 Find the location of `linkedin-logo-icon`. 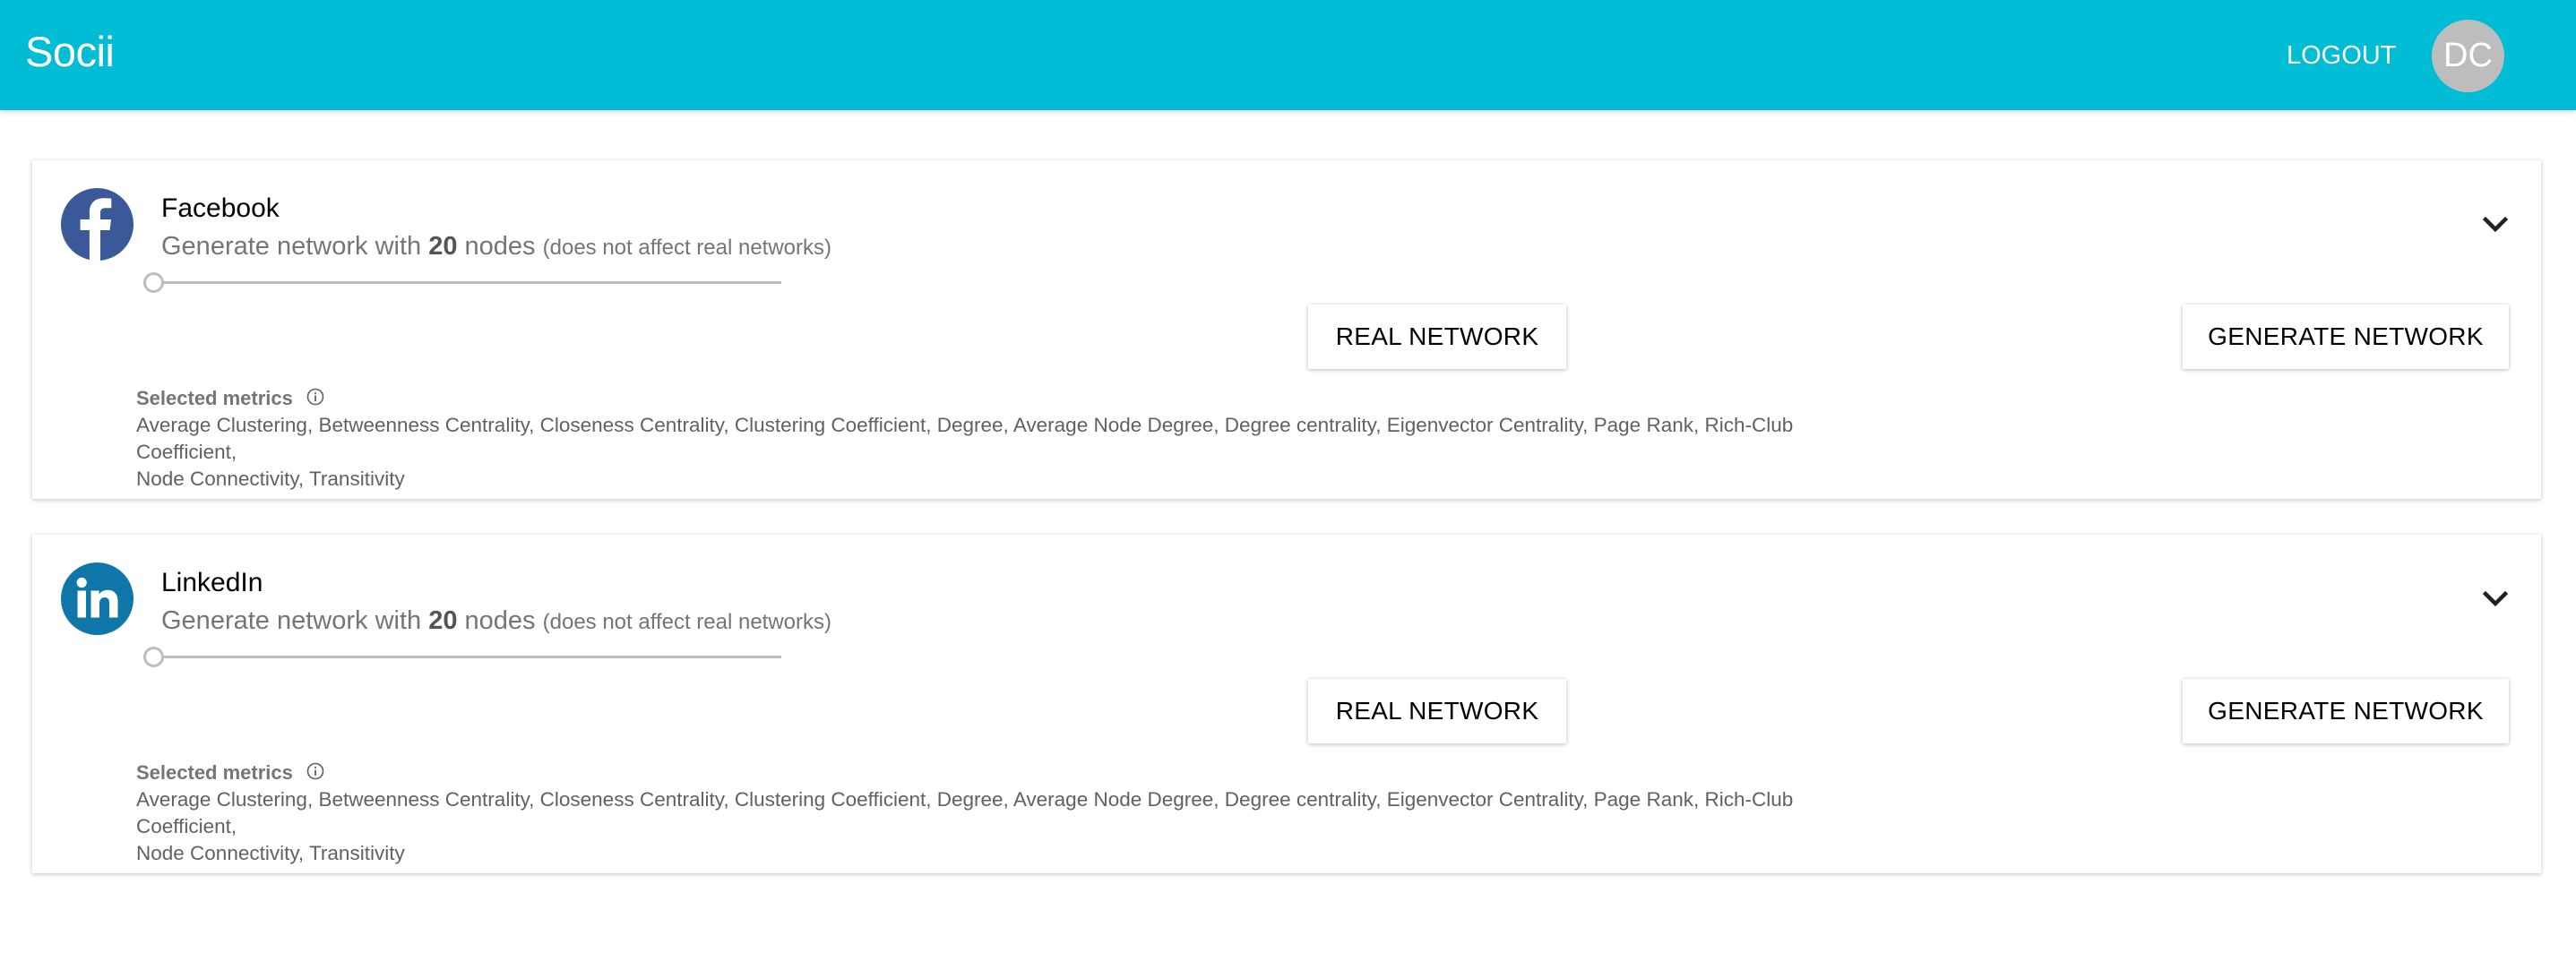

linkedin-logo-icon is located at coordinates (98, 598).